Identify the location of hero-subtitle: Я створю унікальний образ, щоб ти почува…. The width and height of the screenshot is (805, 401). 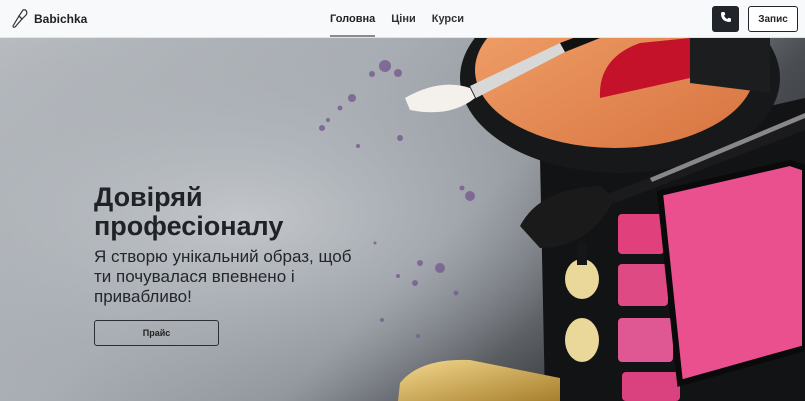
(223, 276).